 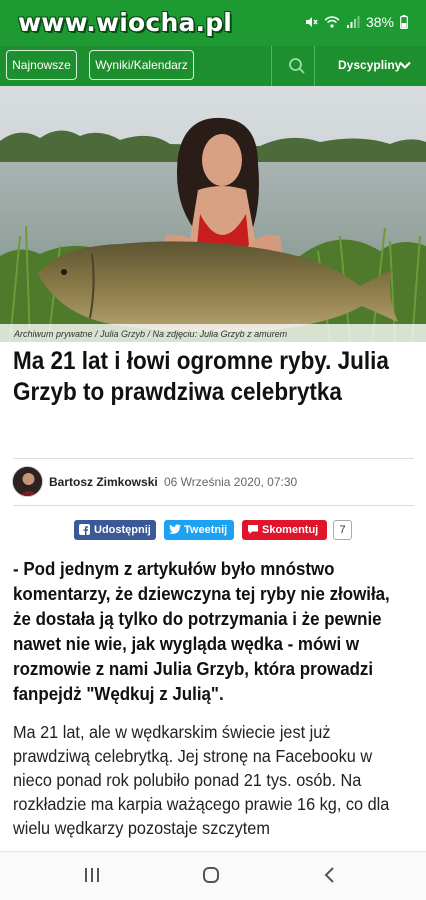 What do you see at coordinates (404, 22) in the screenshot?
I see `battery-icon` at bounding box center [404, 22].